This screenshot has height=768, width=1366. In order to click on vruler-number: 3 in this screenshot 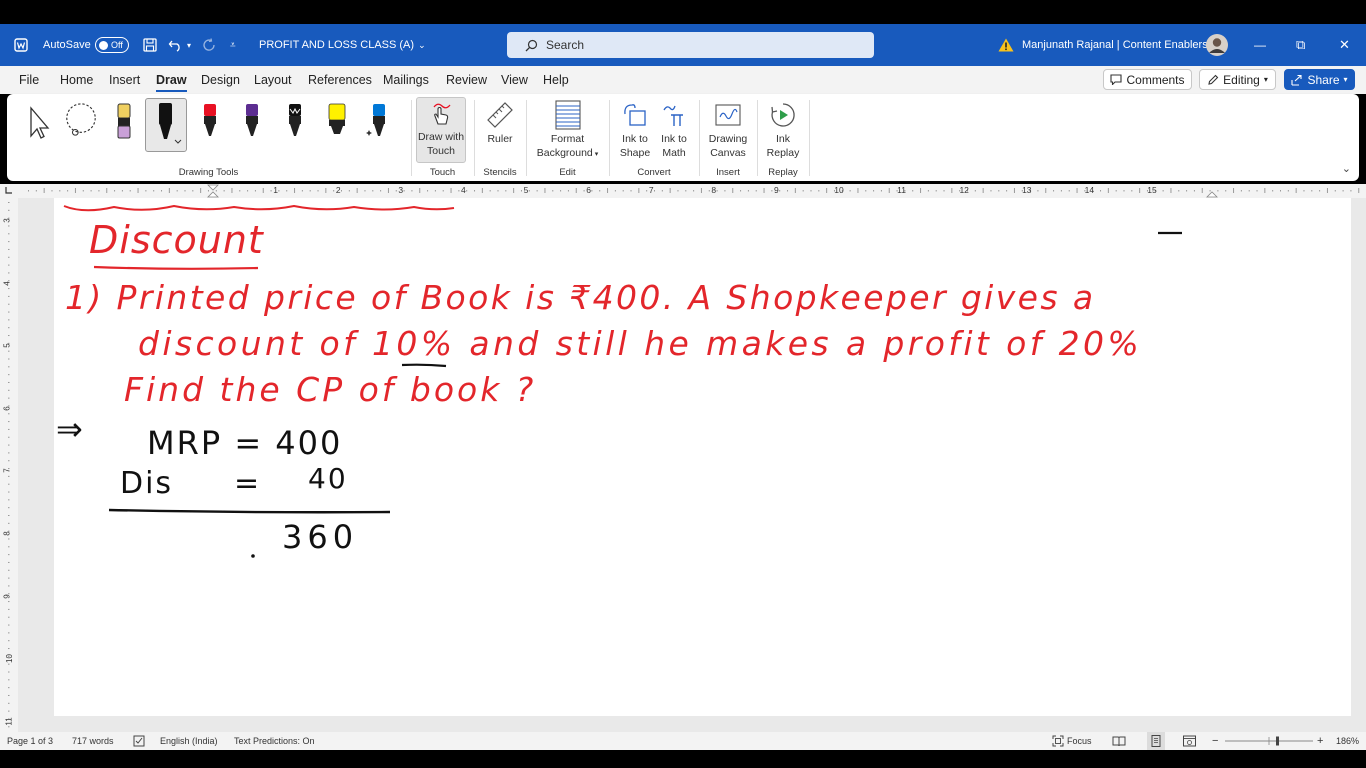, I will do `click(7, 220)`.